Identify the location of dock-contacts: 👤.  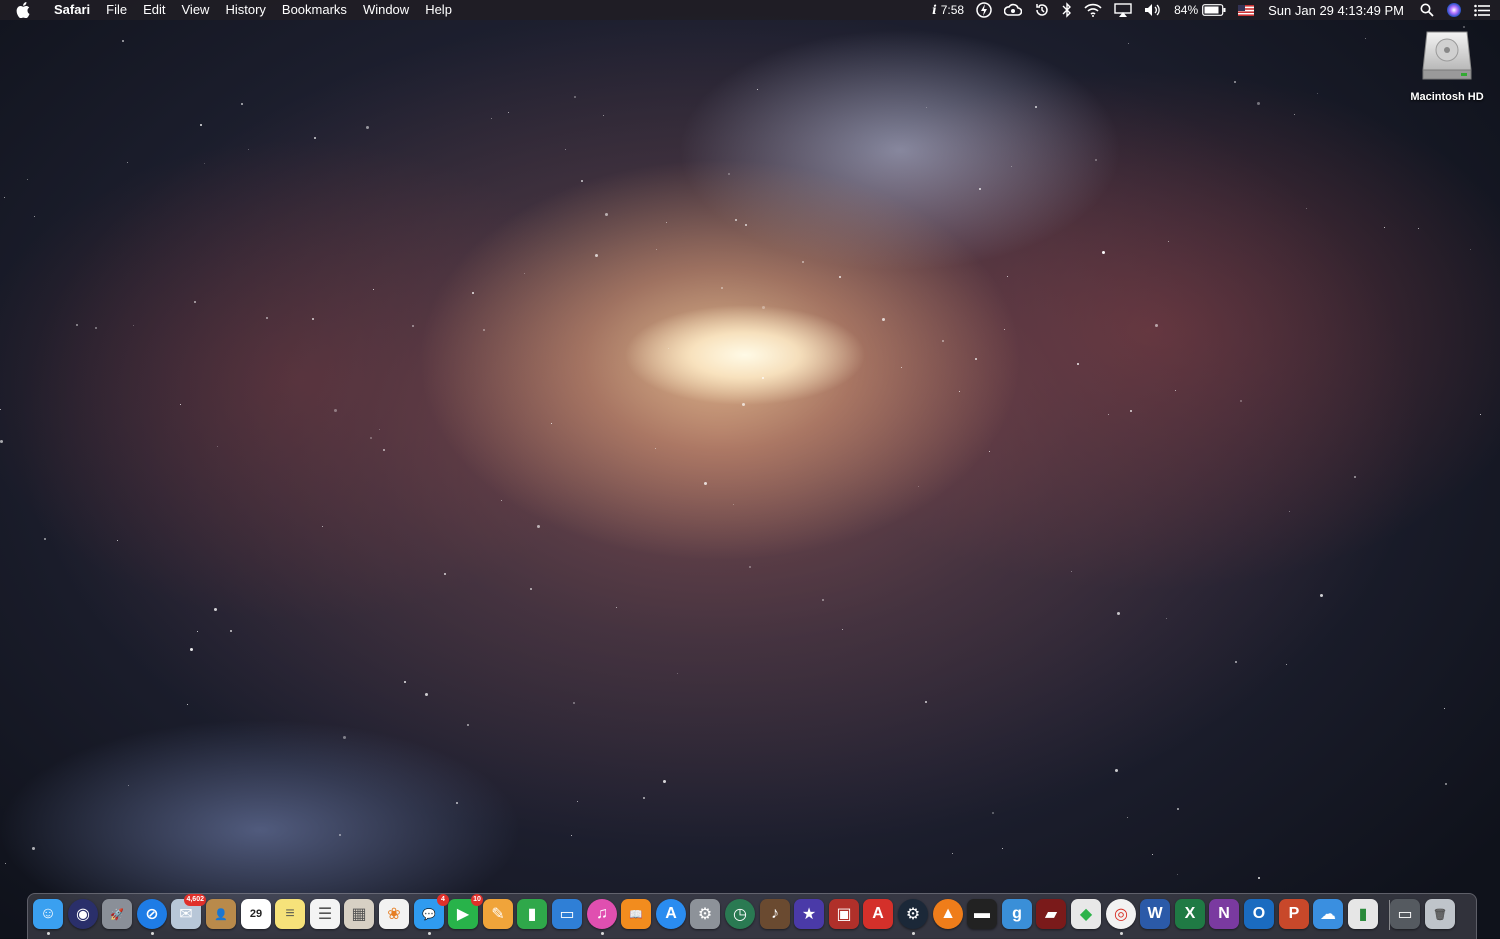
(221, 914).